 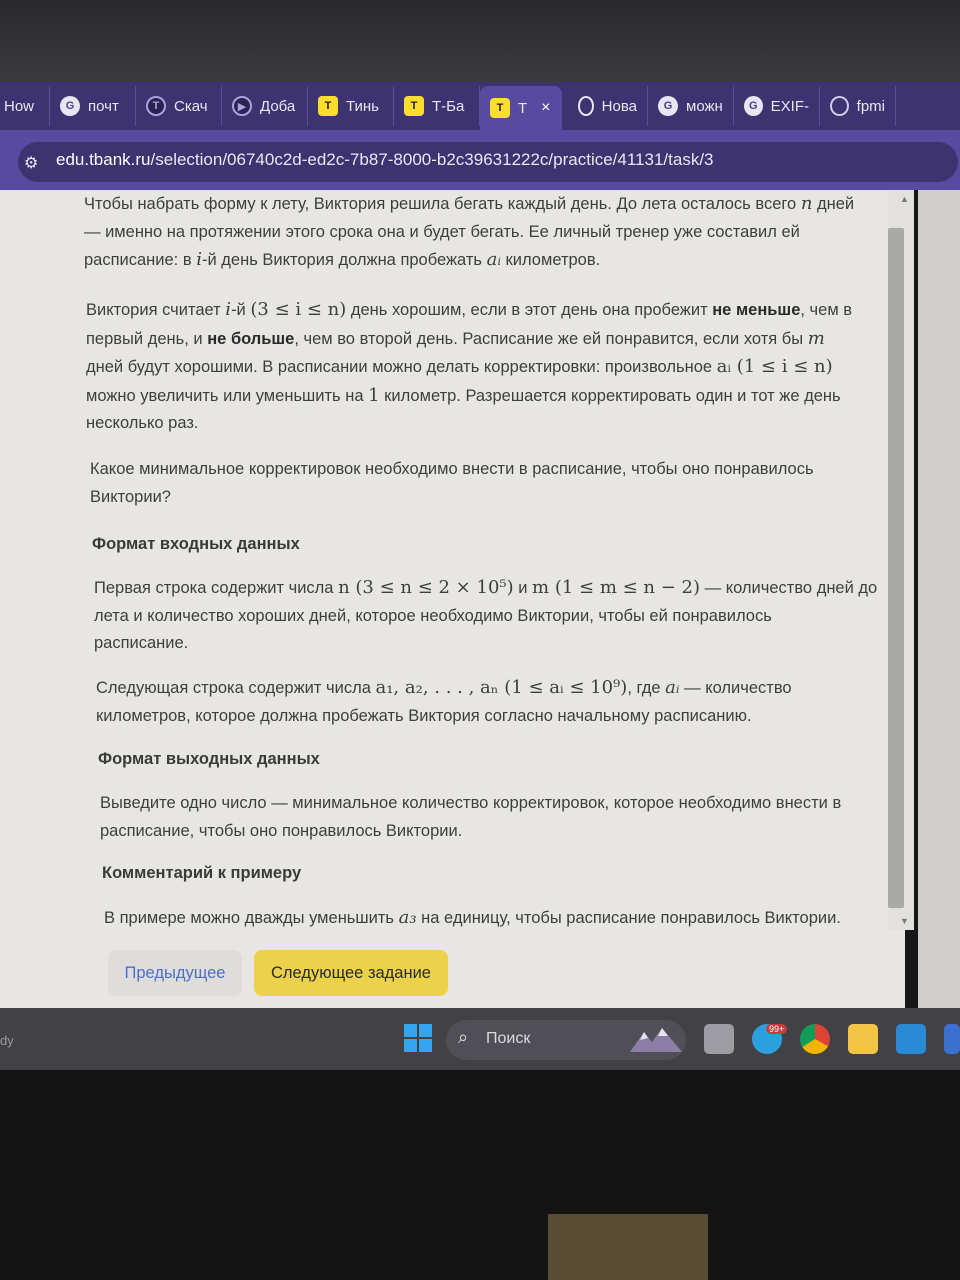 I want to click on scroll-down-icon: ▼, so click(x=904, y=921).